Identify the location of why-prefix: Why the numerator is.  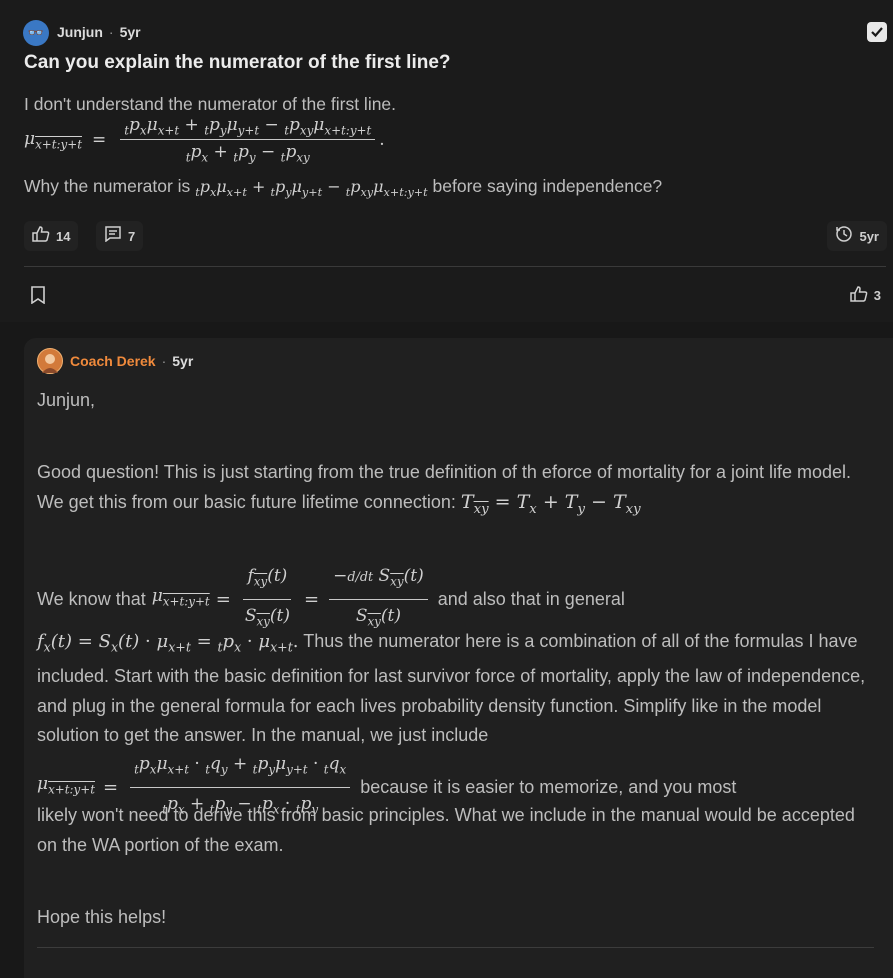
(107, 186).